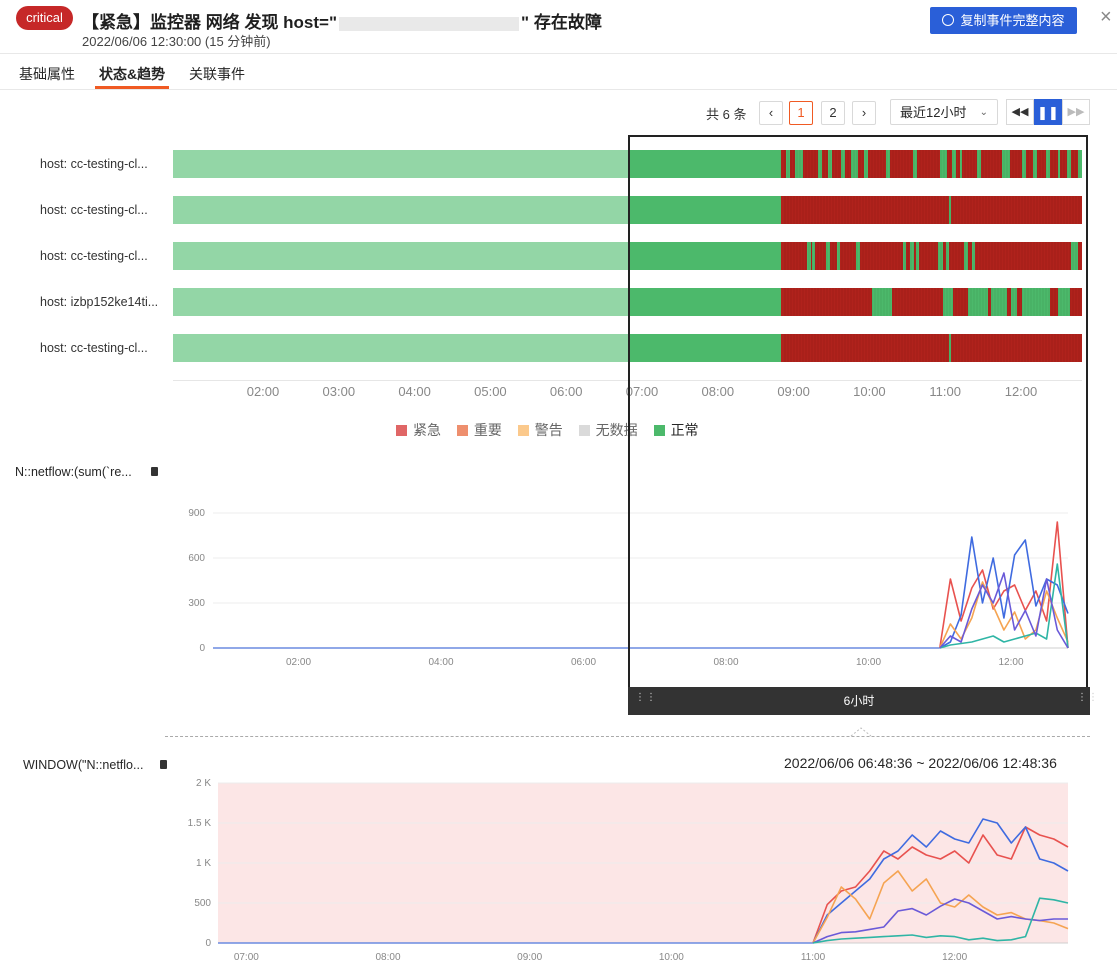  Describe the element at coordinates (487, 430) in the screenshot. I see `legend-label: 重要` at that location.